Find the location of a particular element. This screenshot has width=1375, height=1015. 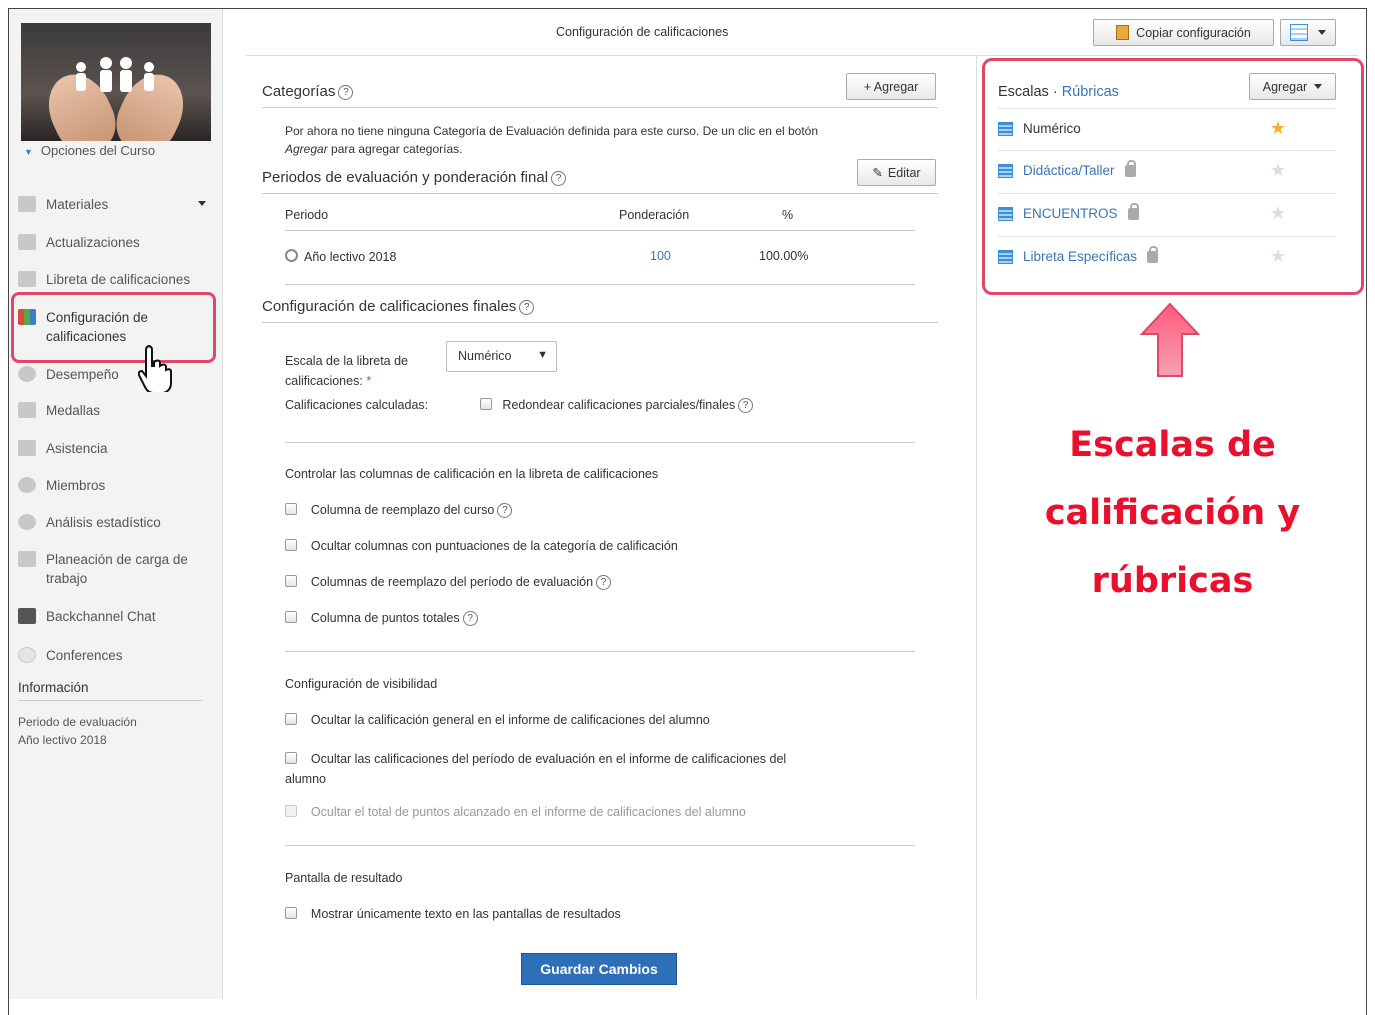

info-heading: Información is located at coordinates (53, 687).